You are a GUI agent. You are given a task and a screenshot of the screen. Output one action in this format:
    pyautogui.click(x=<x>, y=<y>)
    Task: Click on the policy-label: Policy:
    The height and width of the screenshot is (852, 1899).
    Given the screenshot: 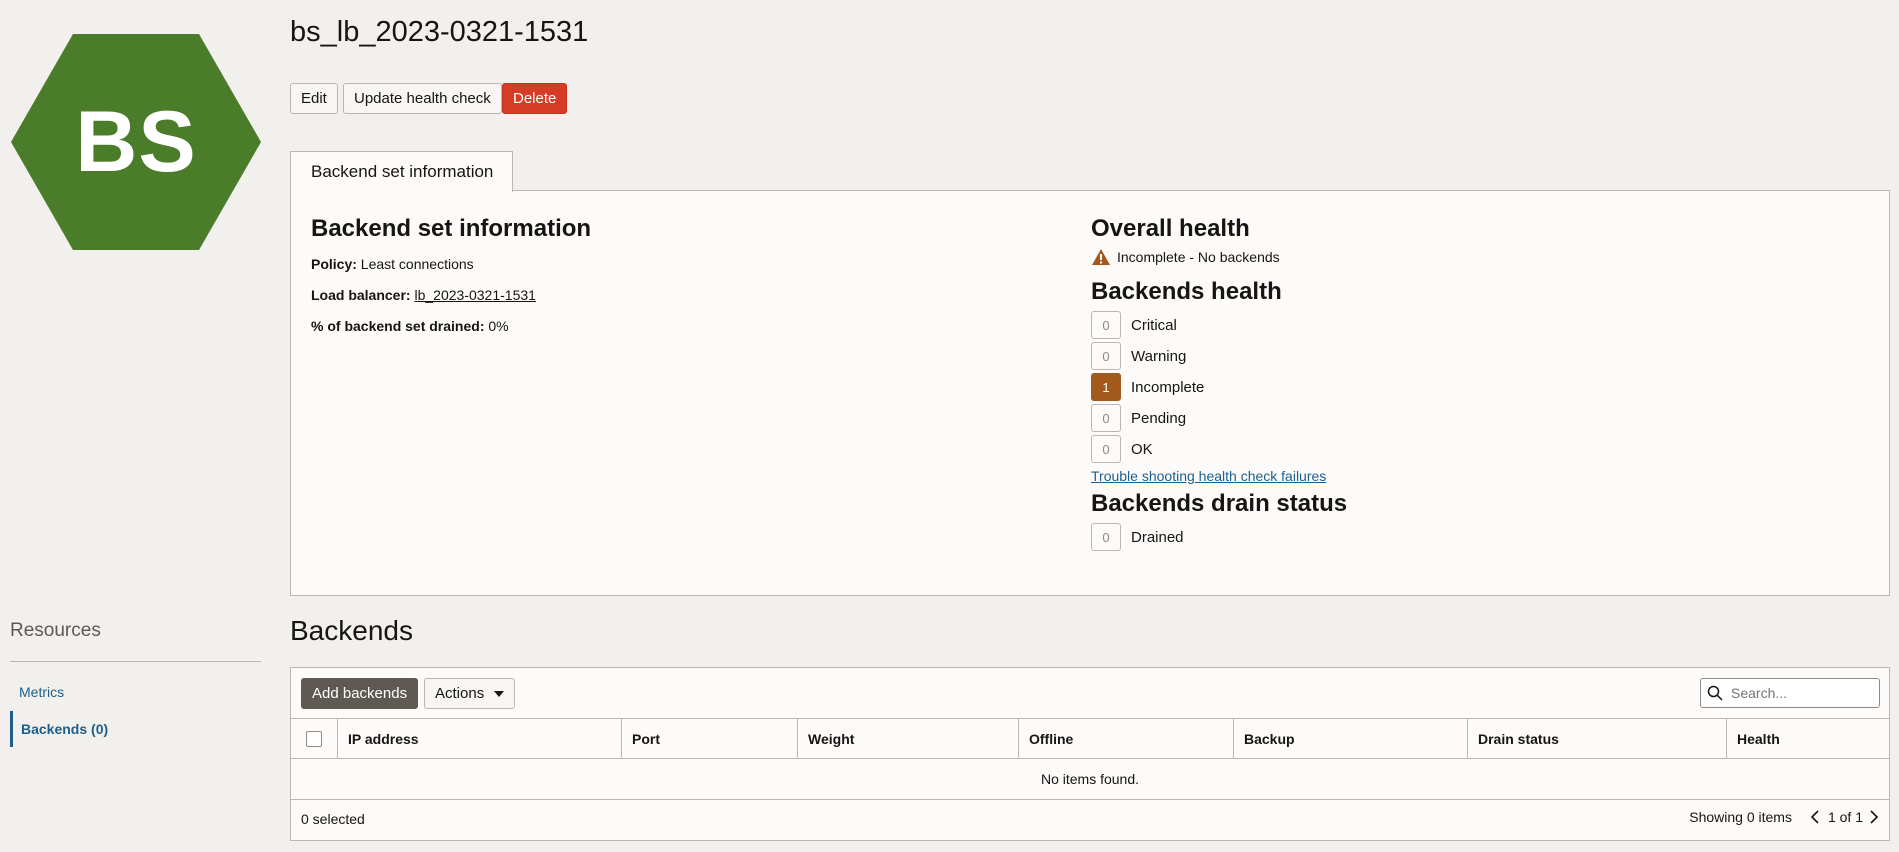 What is the action you would take?
    pyautogui.click(x=334, y=264)
    